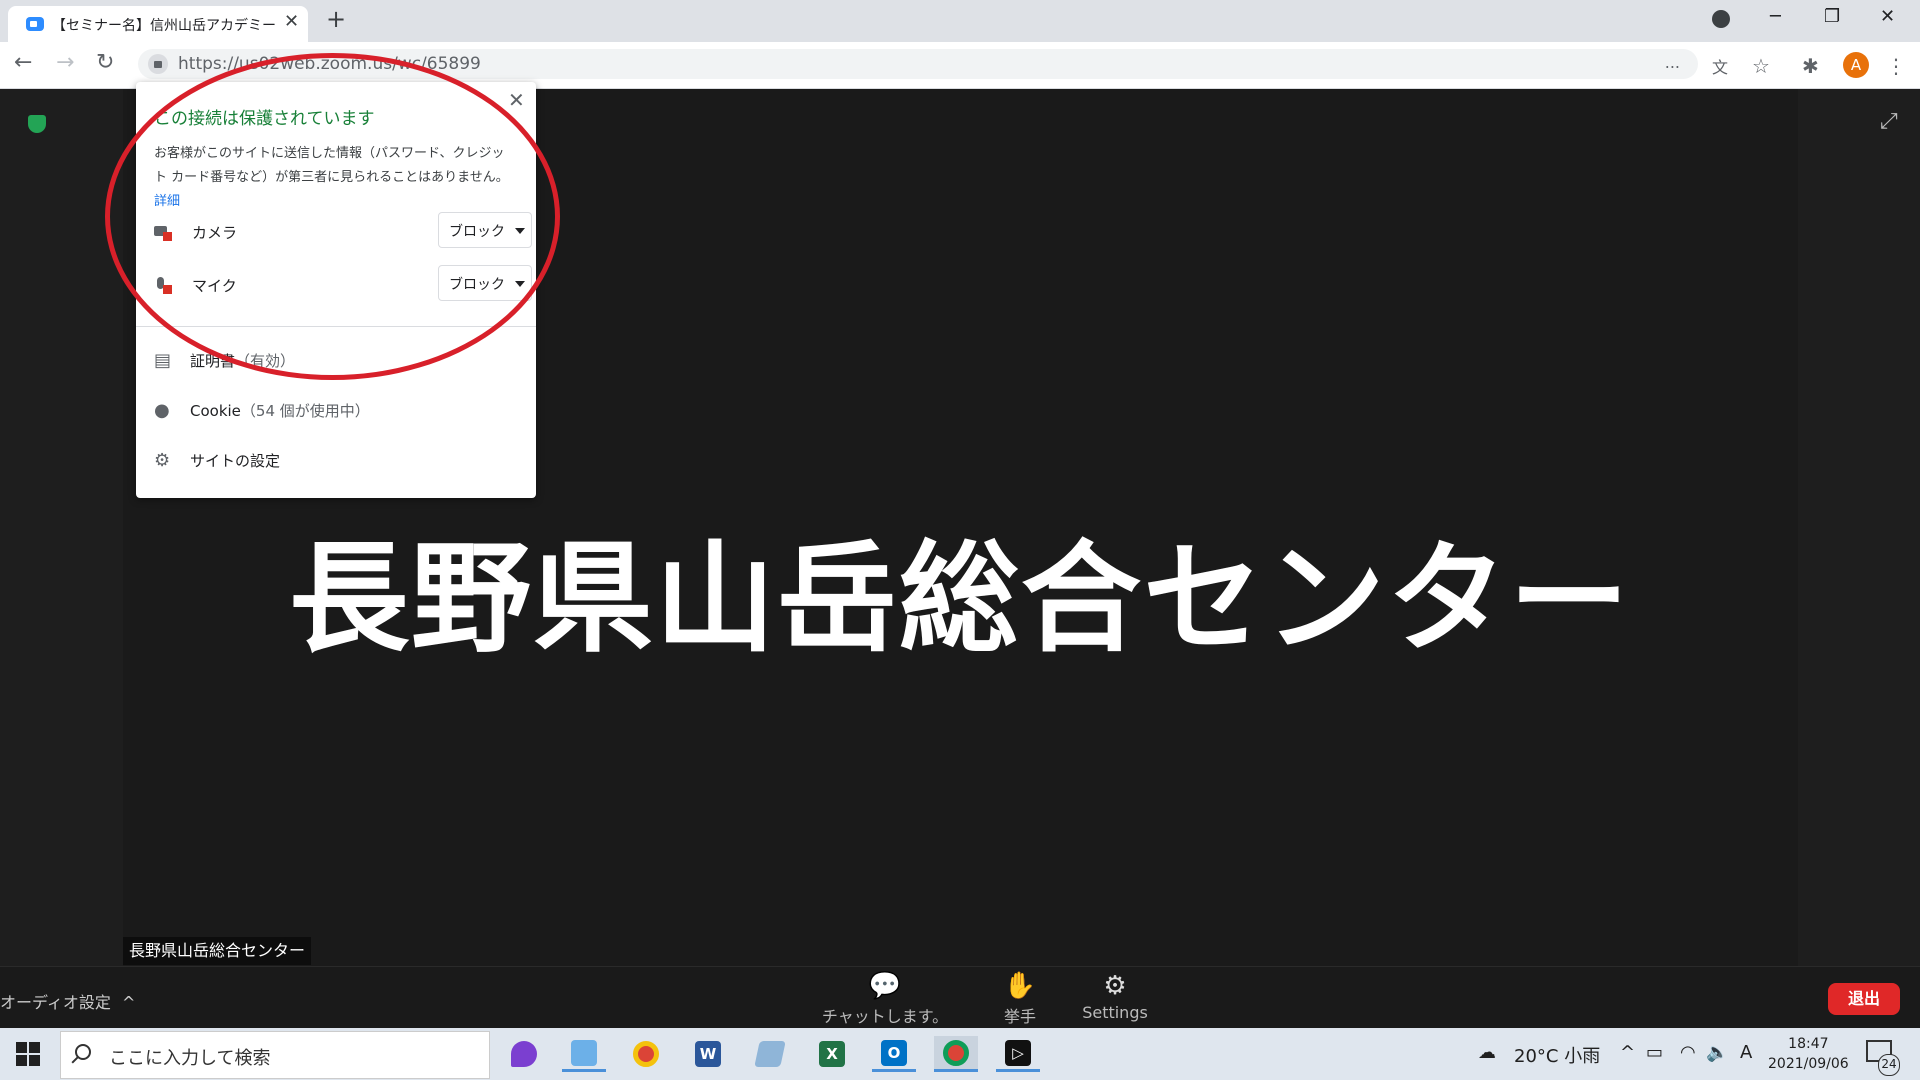 Image resolution: width=1920 pixels, height=1080 pixels. Describe the element at coordinates (291, 21) in the screenshot. I see `tab-close-icon: ✕` at that location.